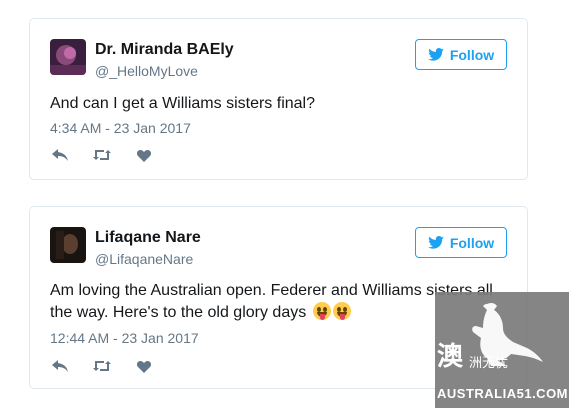  Describe the element at coordinates (124, 338) in the screenshot. I see `tweet-timestamp: 12:44 AM - 23 Jan 2017` at that location.